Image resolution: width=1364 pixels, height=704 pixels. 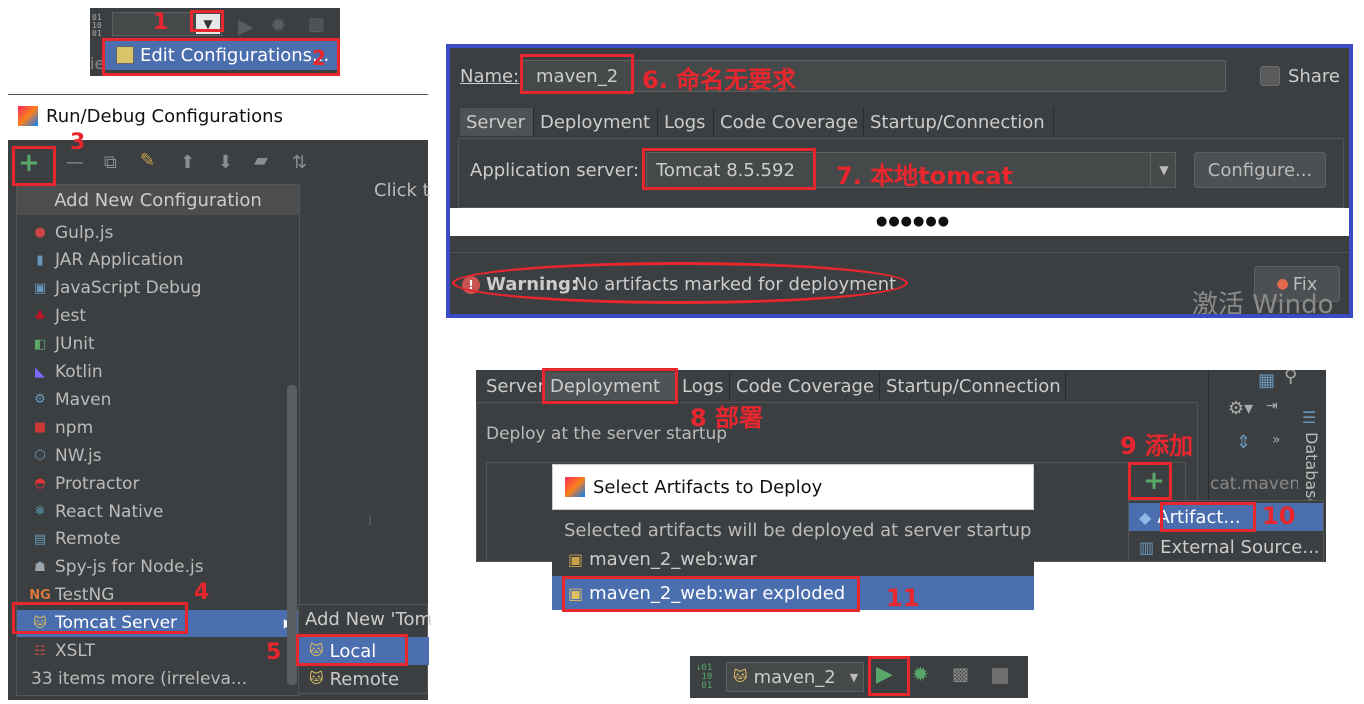 I want to click on submenu-title: Add New 'Tom, so click(x=368, y=619).